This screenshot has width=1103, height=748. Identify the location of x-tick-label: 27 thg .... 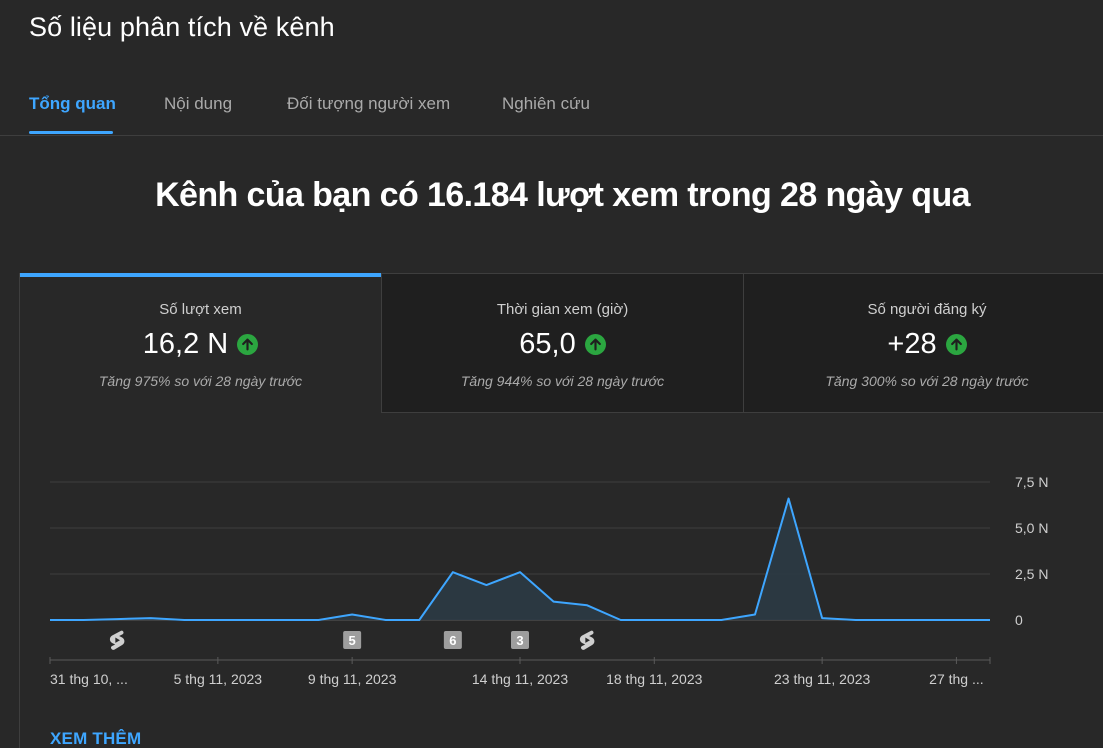
(956, 679).